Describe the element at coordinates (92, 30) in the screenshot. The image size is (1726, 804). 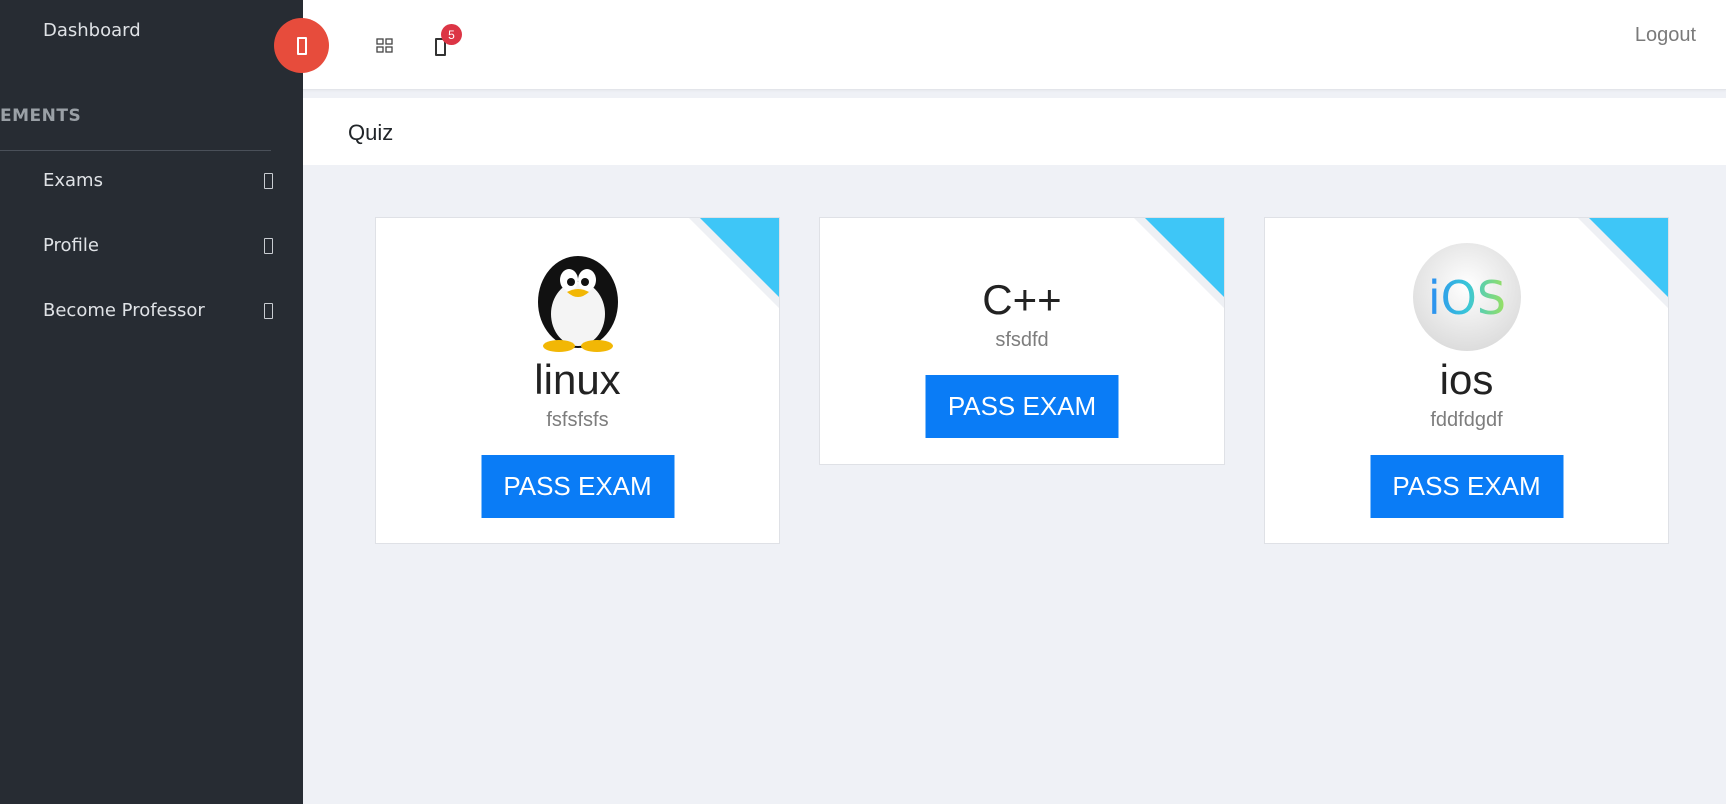
I see `sidebar-item-label: Dashboard` at that location.